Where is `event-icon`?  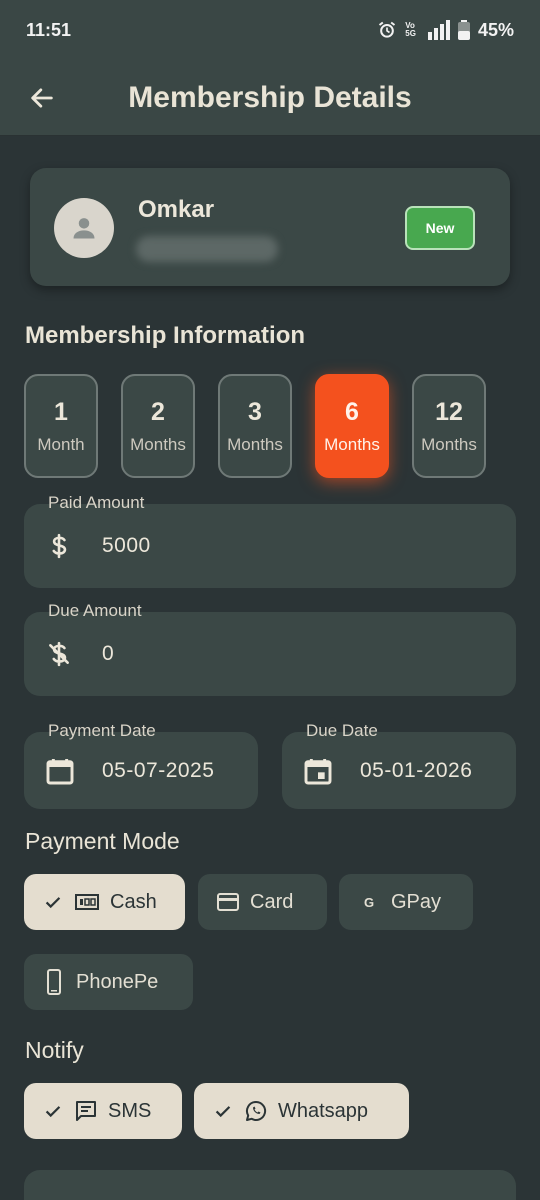 event-icon is located at coordinates (318, 771).